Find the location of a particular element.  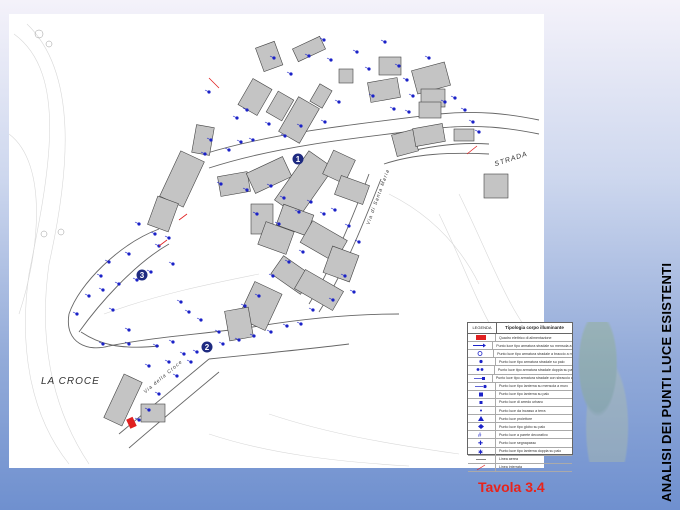

zone-marker-label: 3 is located at coordinates (142, 275).